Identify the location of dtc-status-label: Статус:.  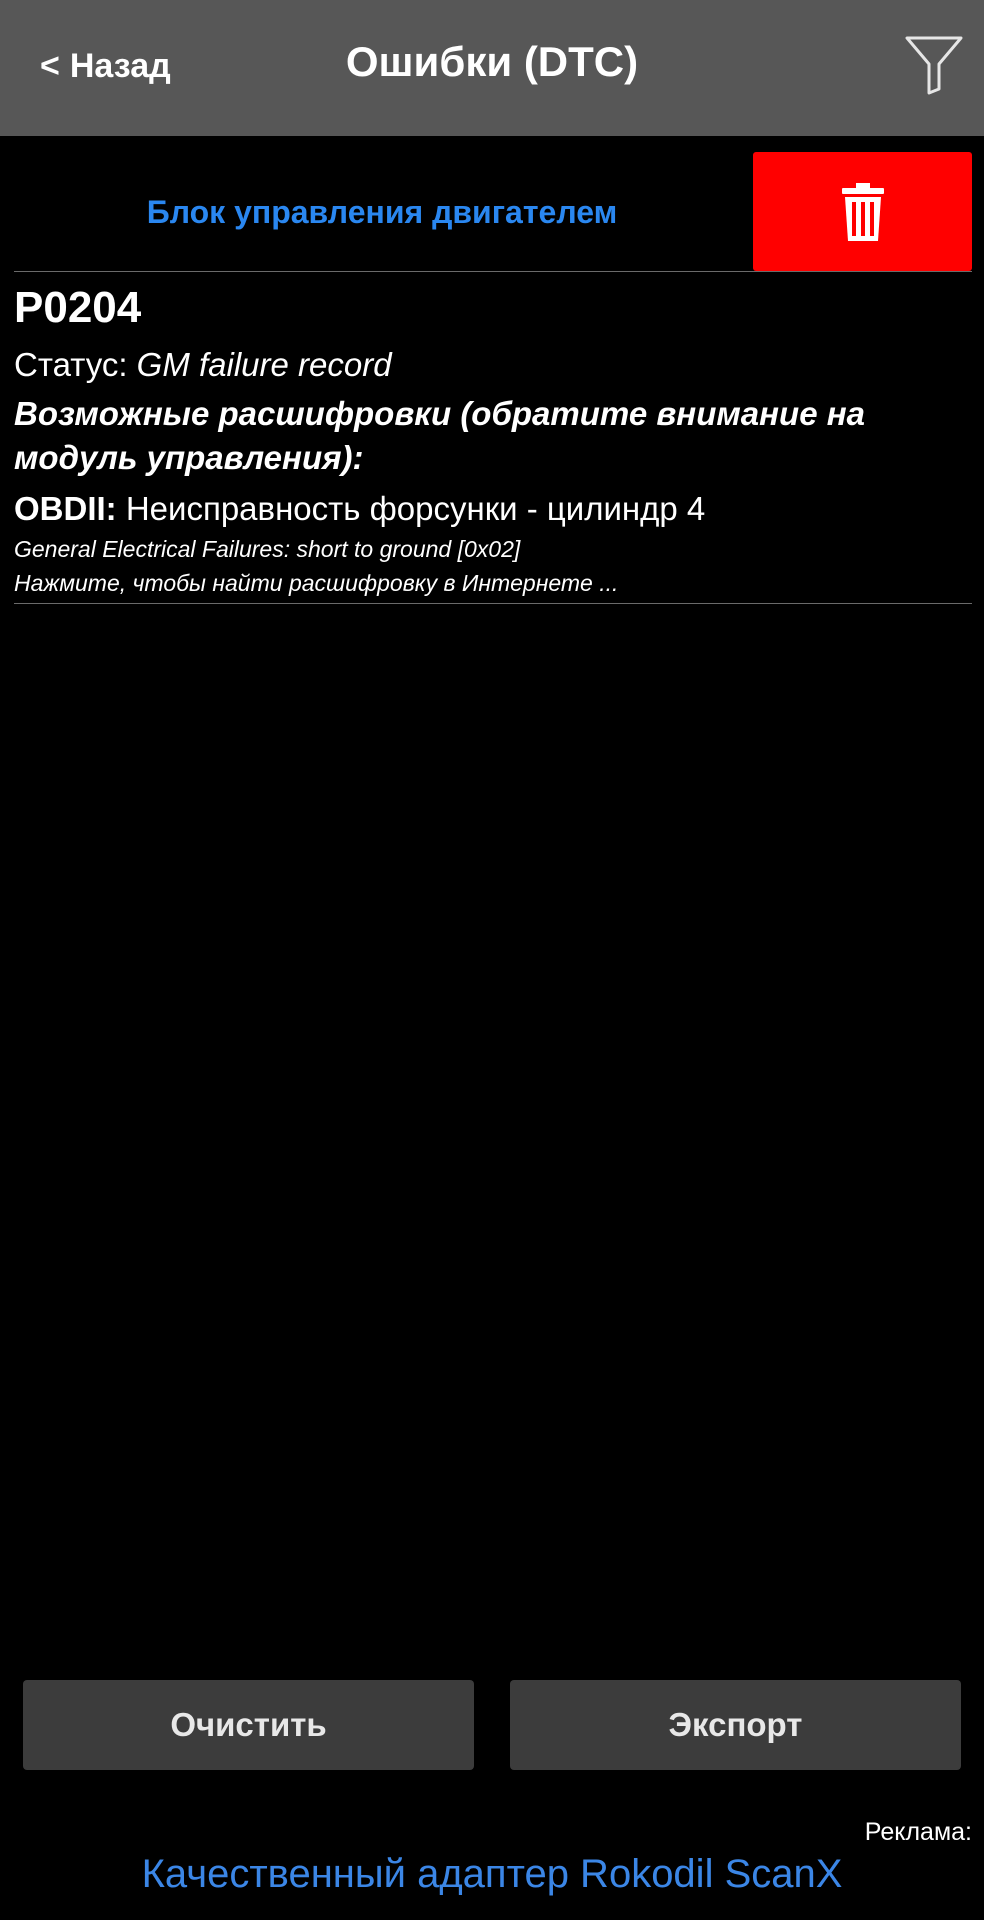
(71, 364).